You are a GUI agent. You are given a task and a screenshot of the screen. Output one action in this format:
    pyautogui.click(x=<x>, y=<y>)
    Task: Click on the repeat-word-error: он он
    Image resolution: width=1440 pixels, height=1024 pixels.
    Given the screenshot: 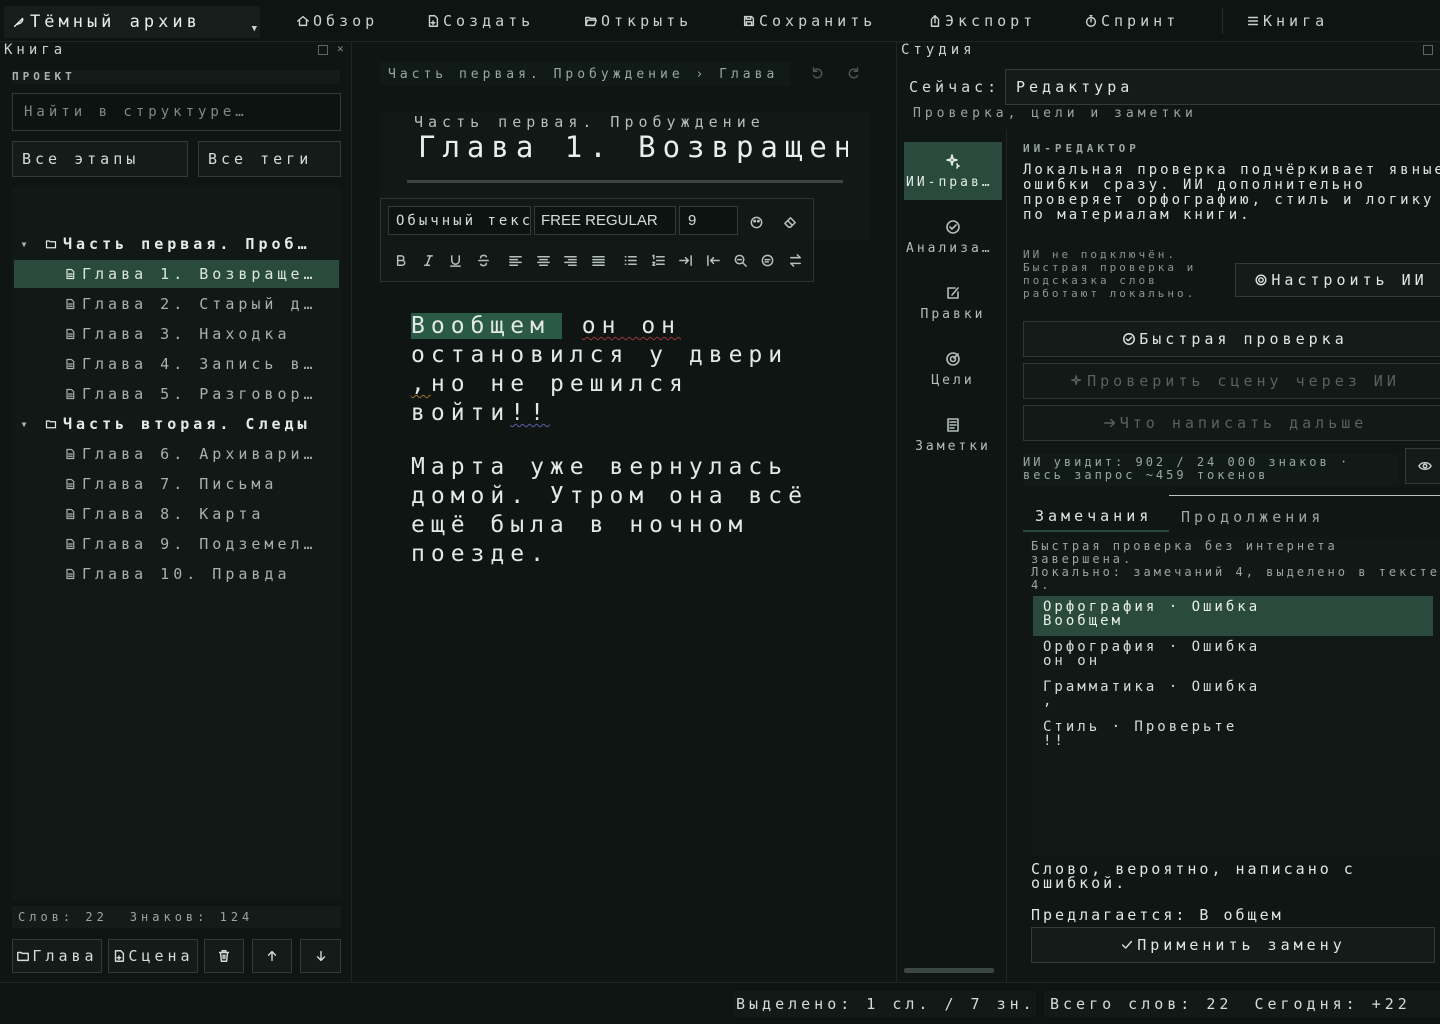 What is the action you would take?
    pyautogui.click(x=631, y=326)
    